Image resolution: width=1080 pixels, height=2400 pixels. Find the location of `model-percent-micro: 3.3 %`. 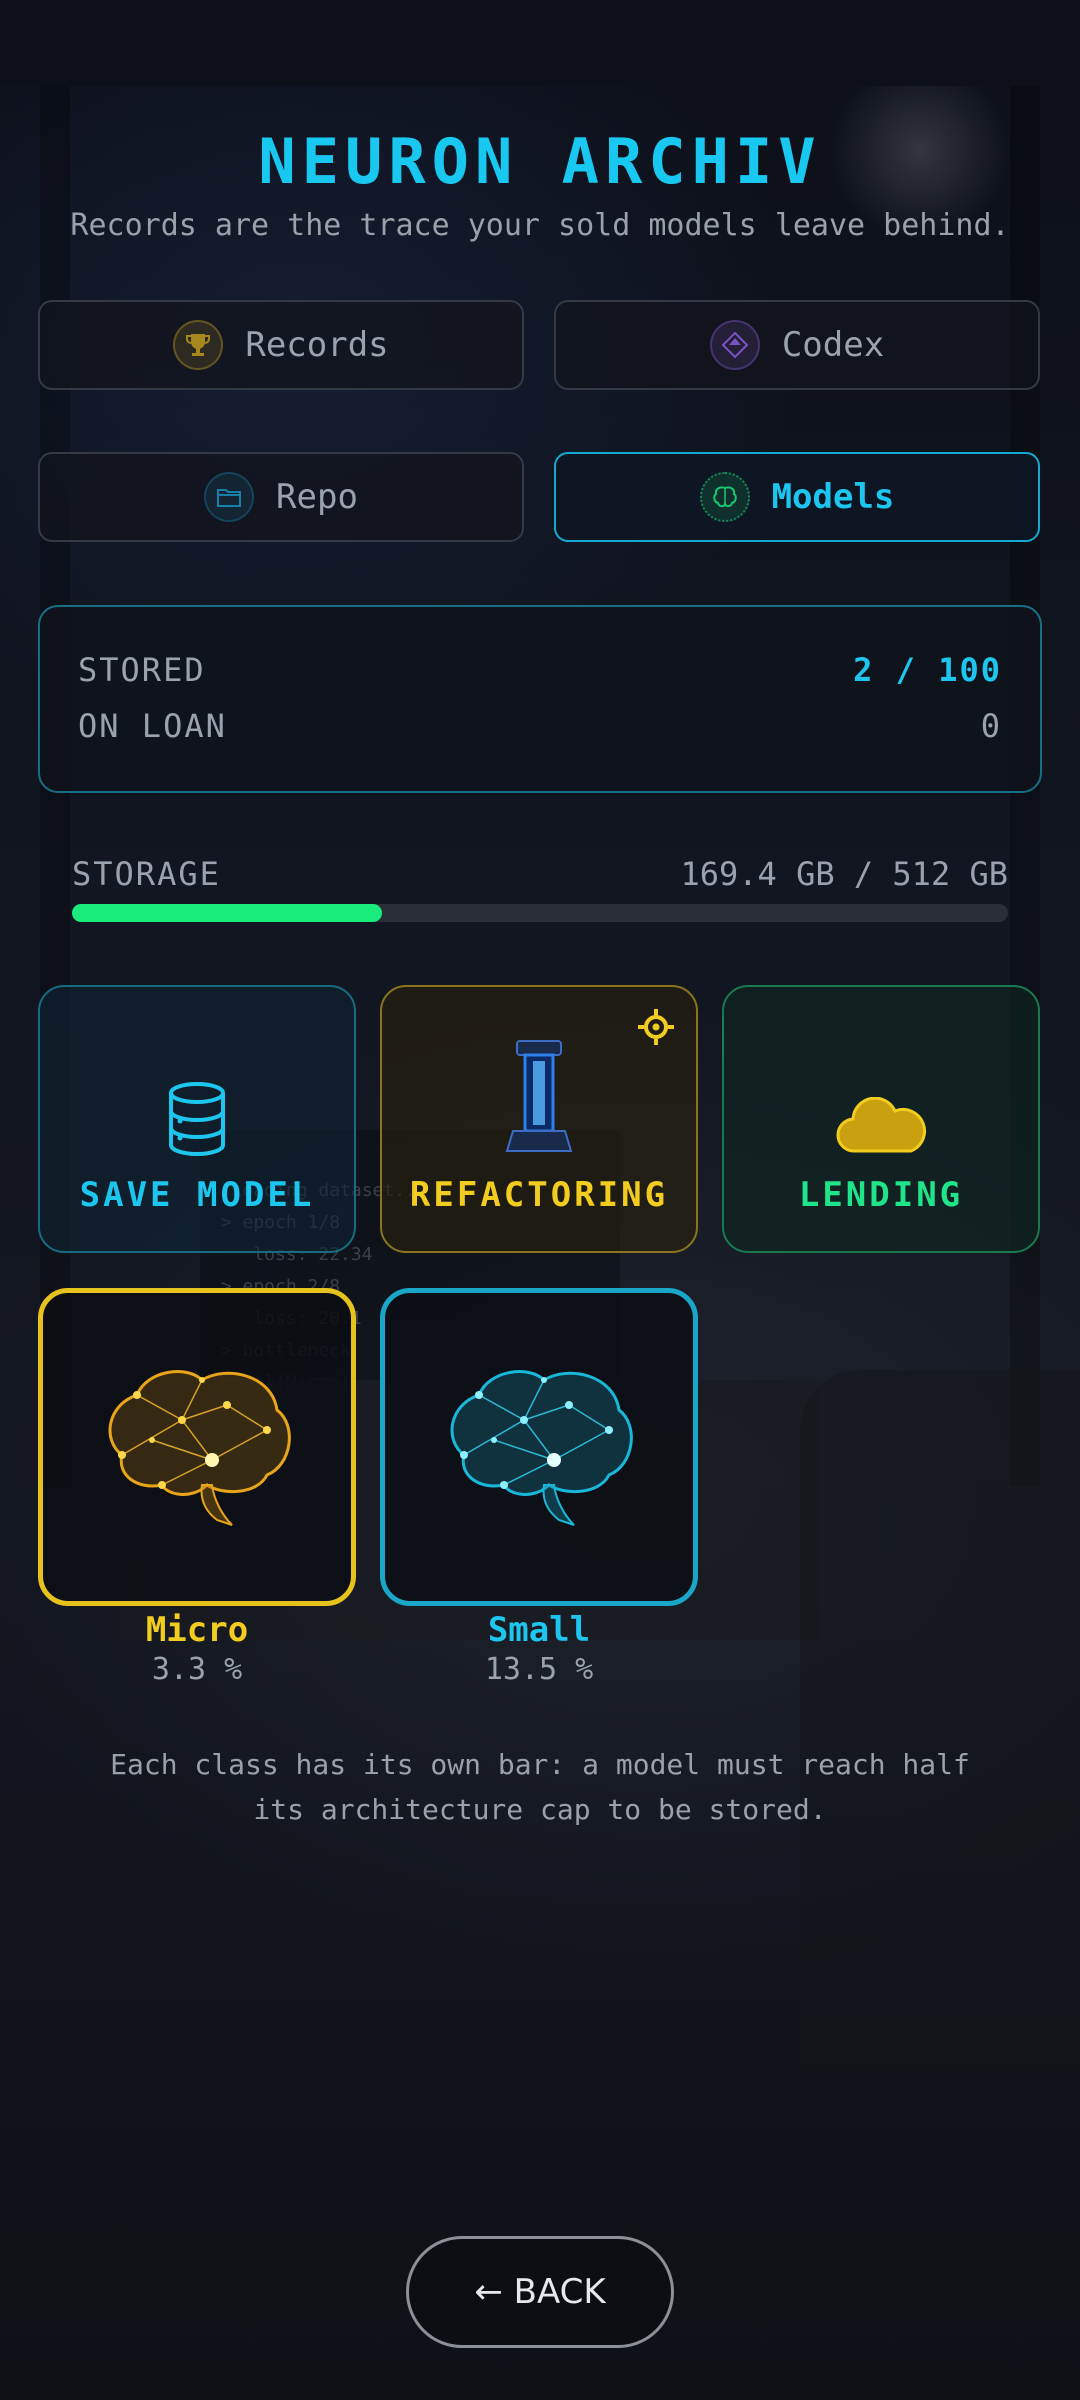

model-percent-micro: 3.3 % is located at coordinates (197, 1669).